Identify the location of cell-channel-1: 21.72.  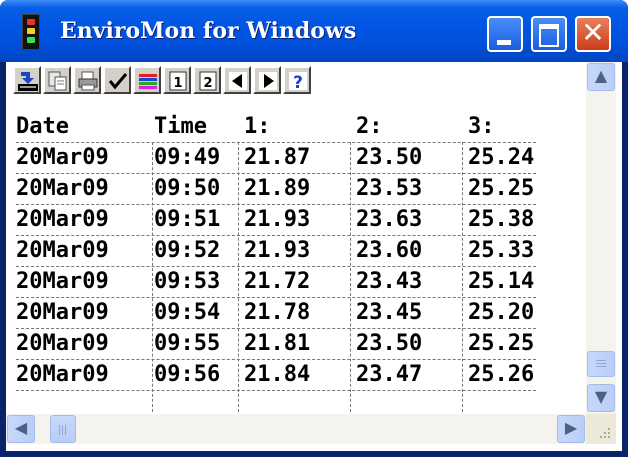
(277, 281).